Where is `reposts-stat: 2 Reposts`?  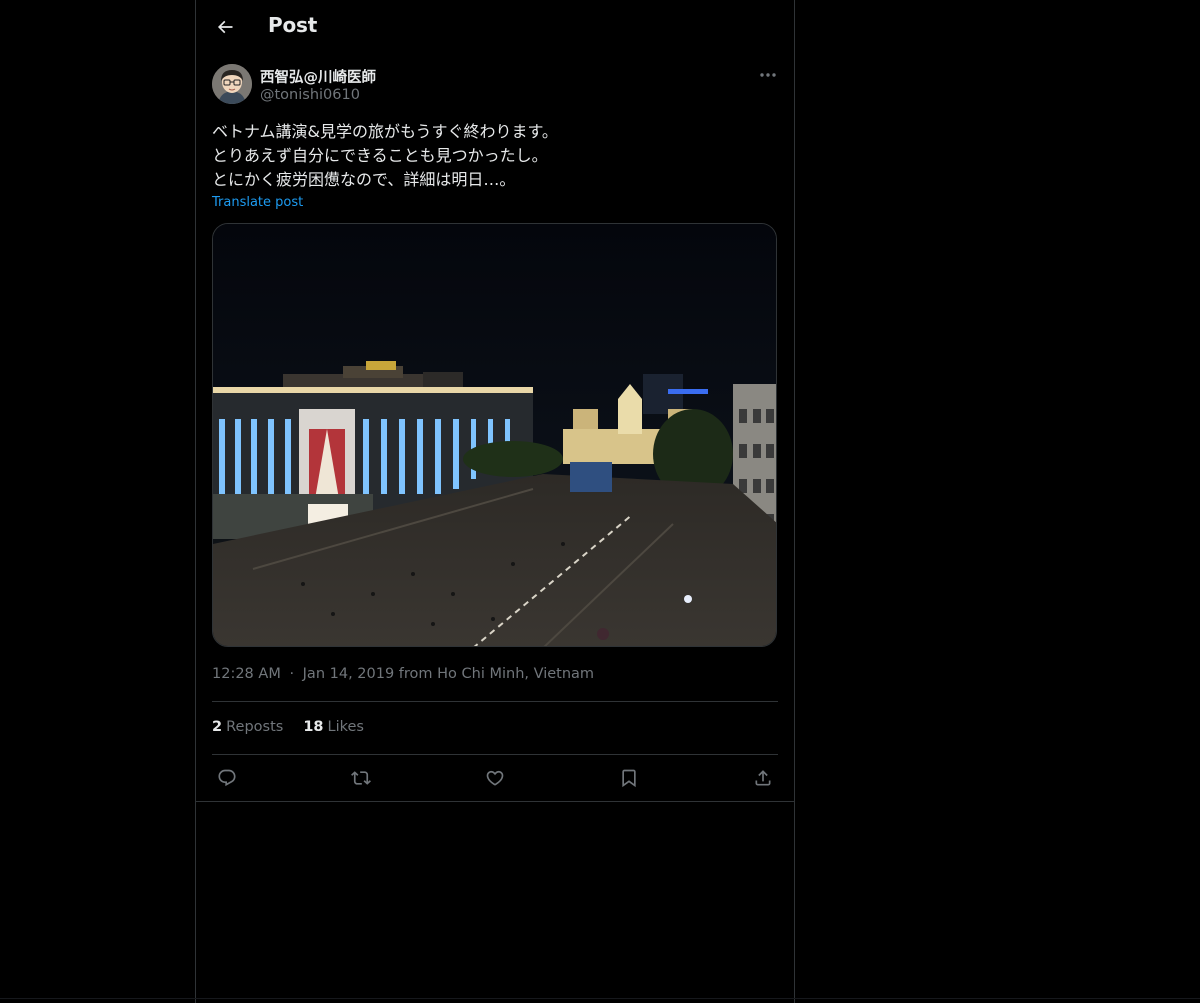
reposts-stat: 2 Reposts is located at coordinates (247, 727).